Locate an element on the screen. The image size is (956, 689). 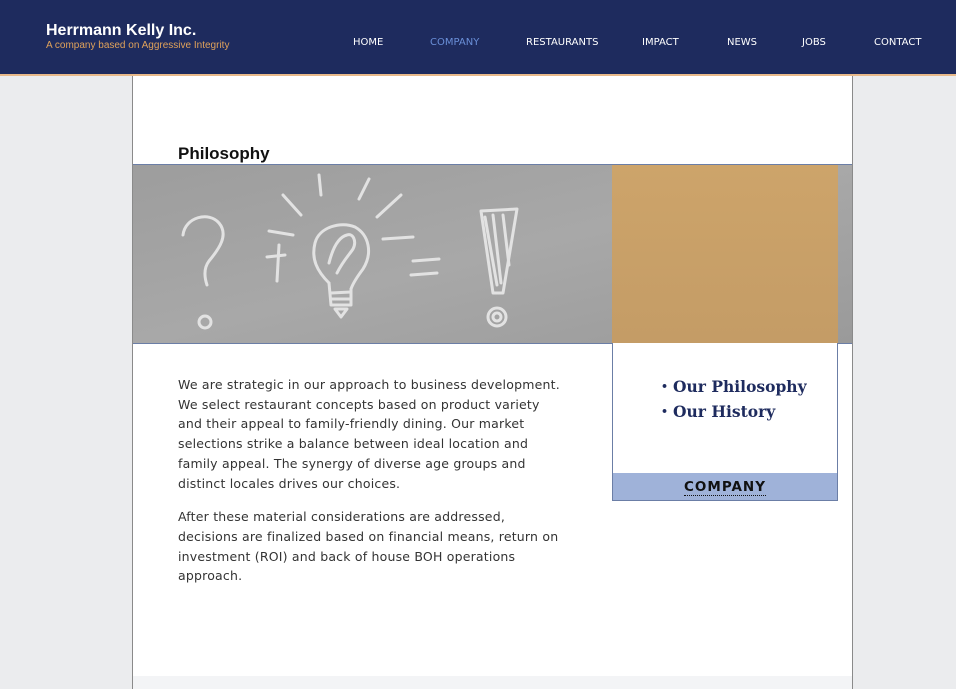
sidebar-footer-label: COMPANY is located at coordinates (725, 487).